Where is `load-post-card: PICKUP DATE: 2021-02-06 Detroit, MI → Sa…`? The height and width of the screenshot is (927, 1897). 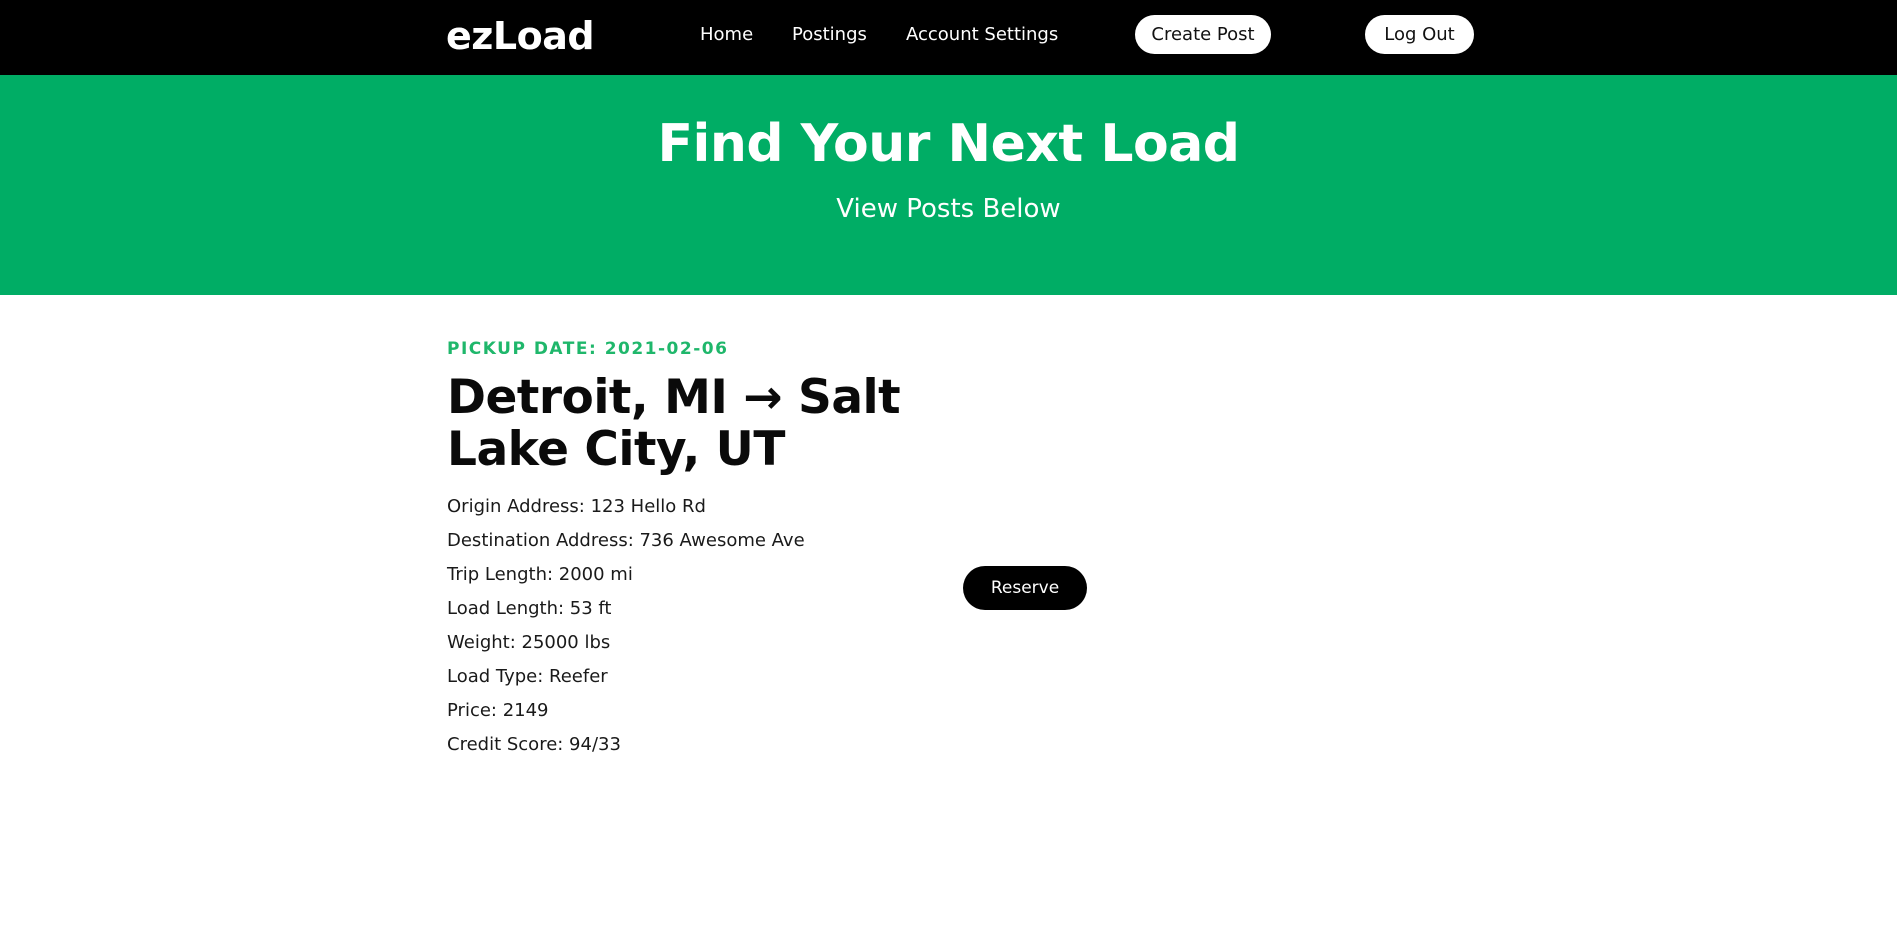 load-post-card: PICKUP DATE: 2021-02-06 Detroit, MI → Sa… is located at coordinates (727, 550).